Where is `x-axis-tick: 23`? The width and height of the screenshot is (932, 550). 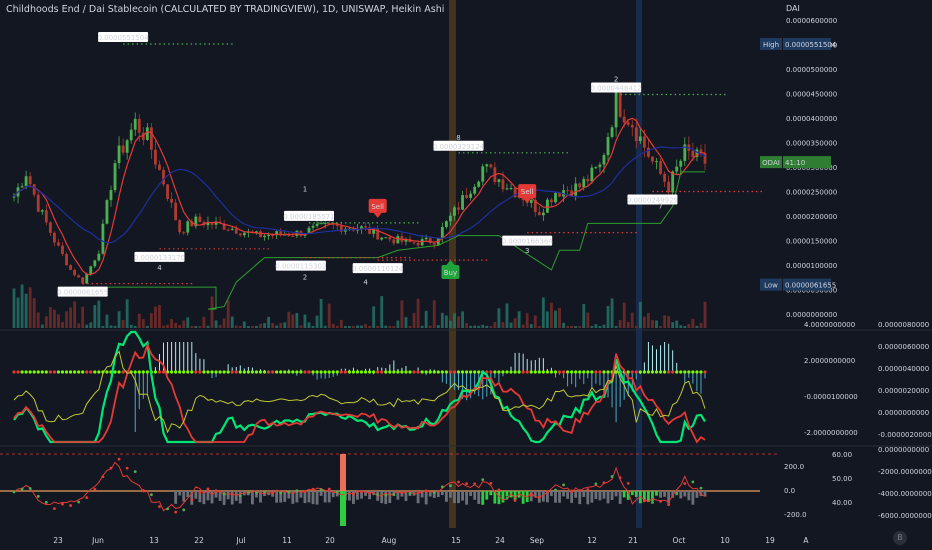
x-axis-tick: 23 is located at coordinates (58, 540).